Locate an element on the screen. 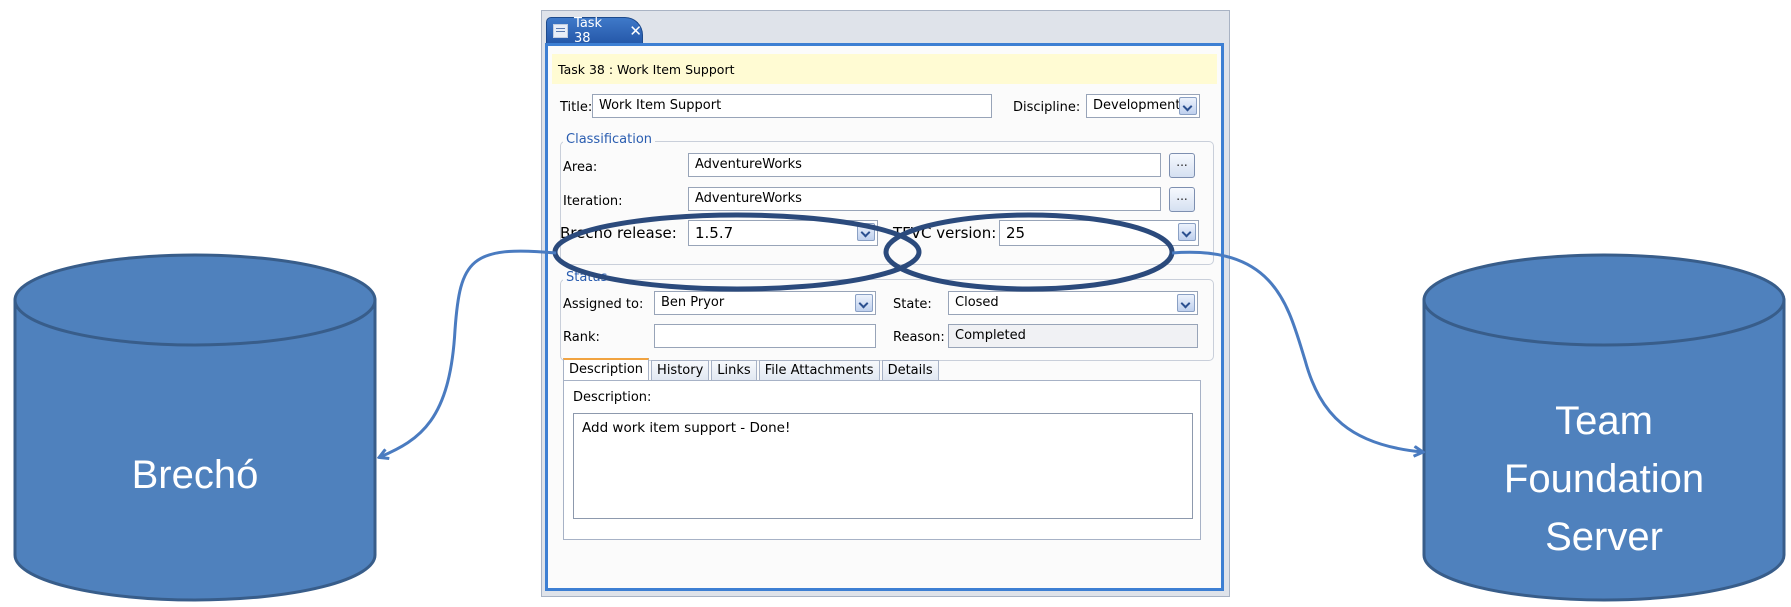 Image resolution: width=1791 pixels, height=607 pixels. reason-field: Completed is located at coordinates (1073, 336).